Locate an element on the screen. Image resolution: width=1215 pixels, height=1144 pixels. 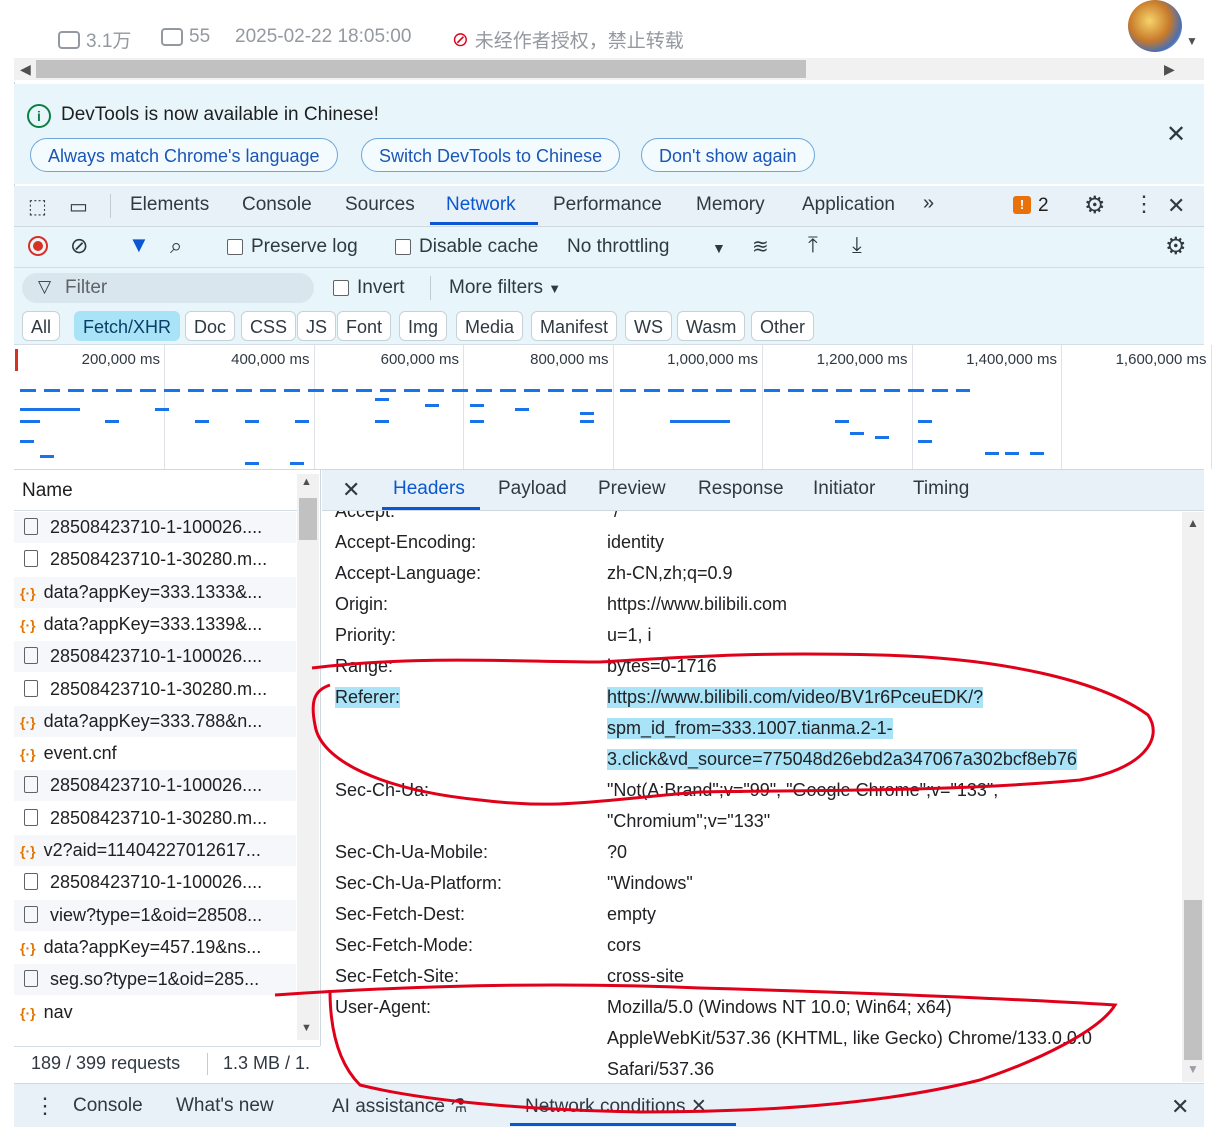
more-options-icon: ⋮ is located at coordinates (1144, 204).